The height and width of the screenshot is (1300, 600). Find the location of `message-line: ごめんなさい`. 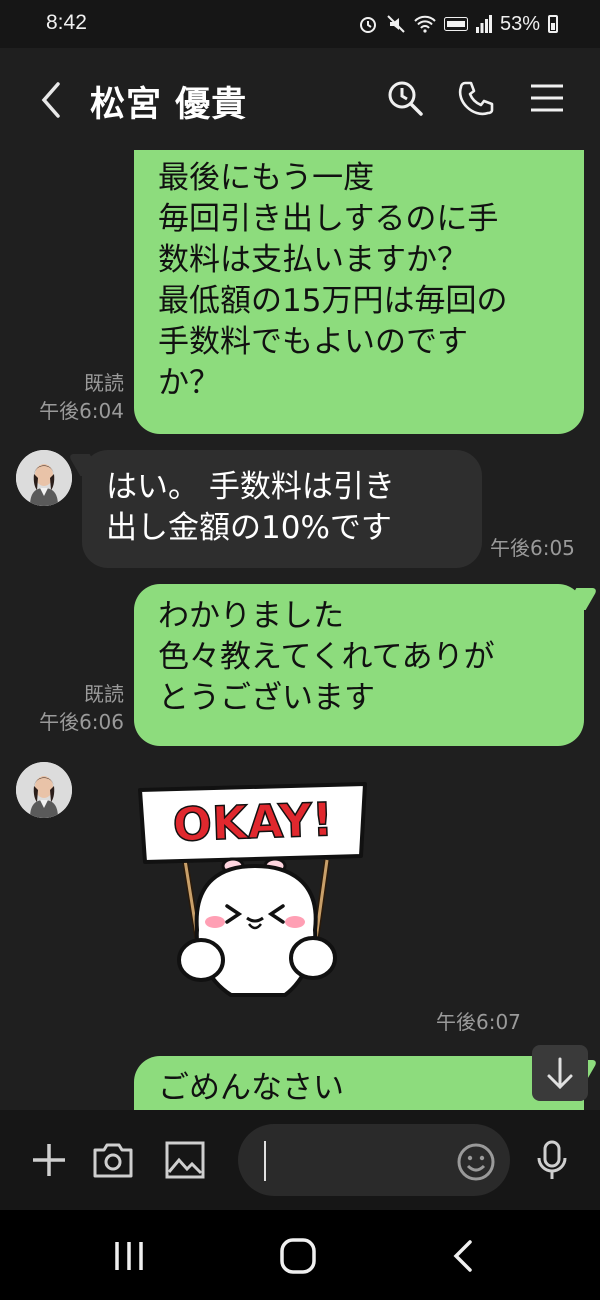

message-line: ごめんなさい is located at coordinates (251, 1088).